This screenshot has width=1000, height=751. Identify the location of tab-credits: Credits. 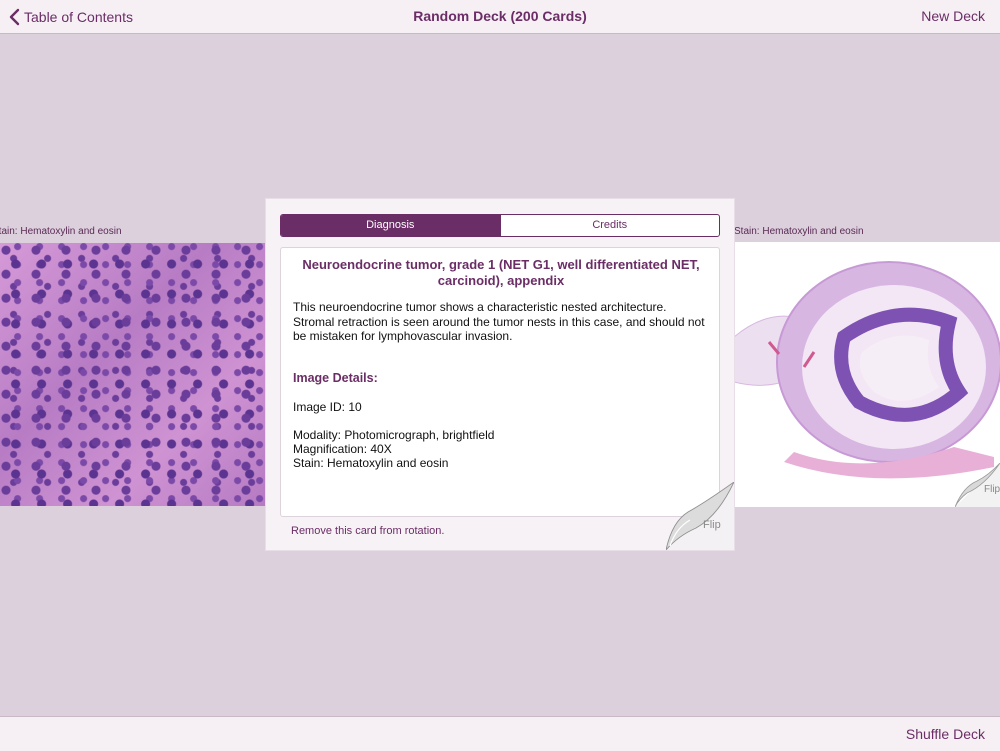
(609, 225).